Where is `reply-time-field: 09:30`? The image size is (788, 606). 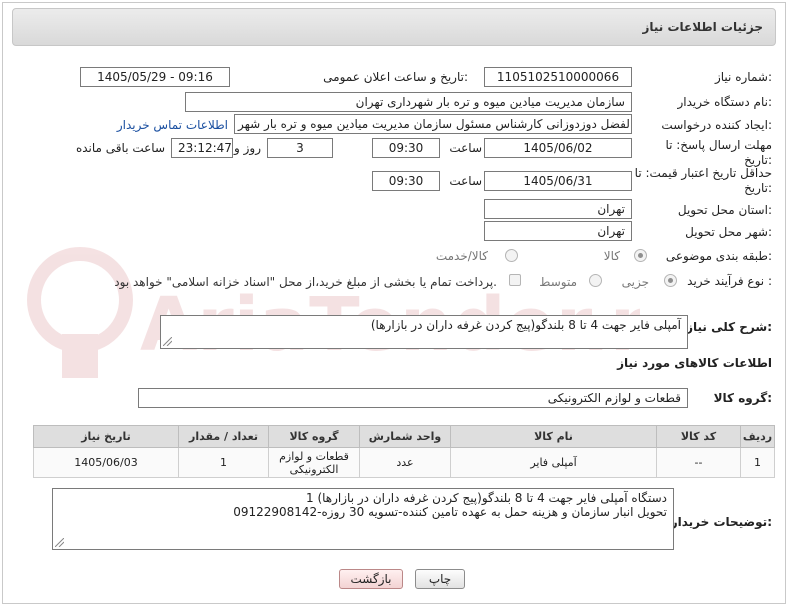 reply-time-field: 09:30 is located at coordinates (406, 148).